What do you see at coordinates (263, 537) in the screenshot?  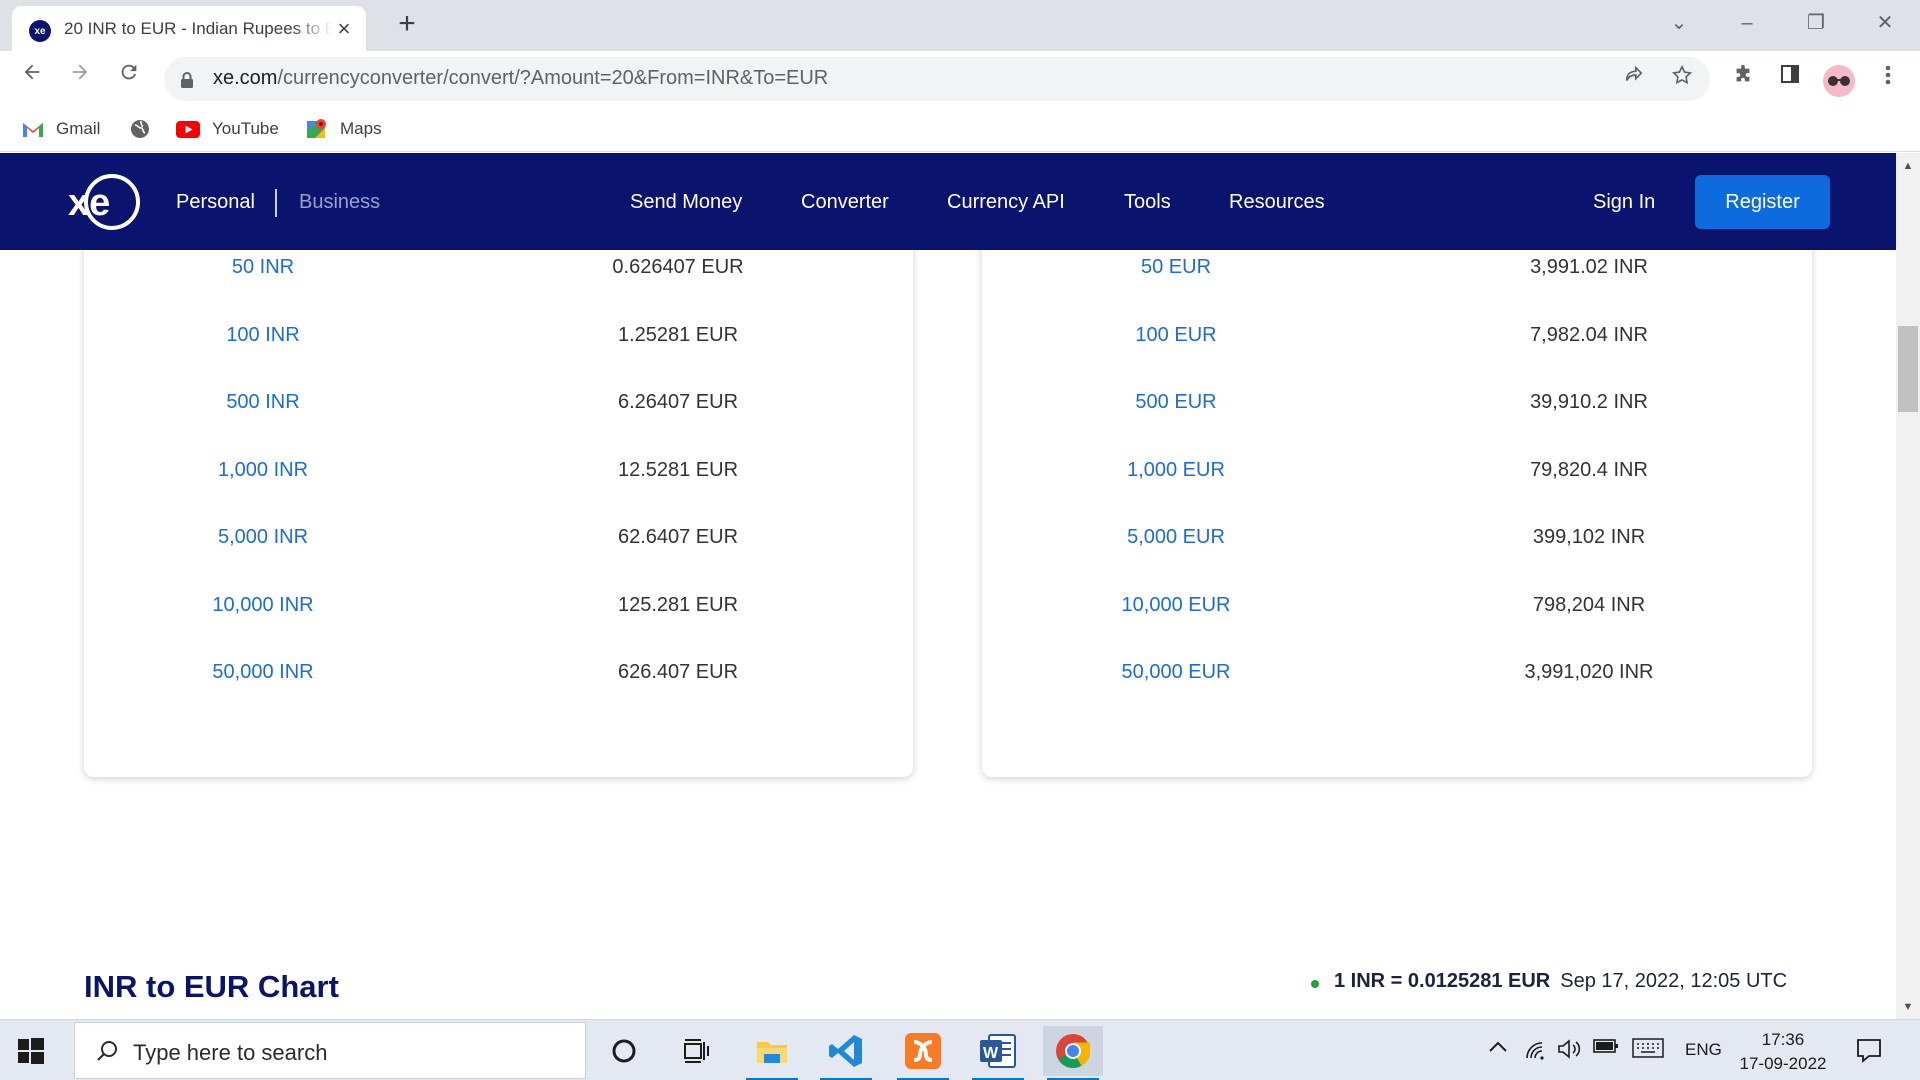 I see `amount-link: 5,000 INR` at bounding box center [263, 537].